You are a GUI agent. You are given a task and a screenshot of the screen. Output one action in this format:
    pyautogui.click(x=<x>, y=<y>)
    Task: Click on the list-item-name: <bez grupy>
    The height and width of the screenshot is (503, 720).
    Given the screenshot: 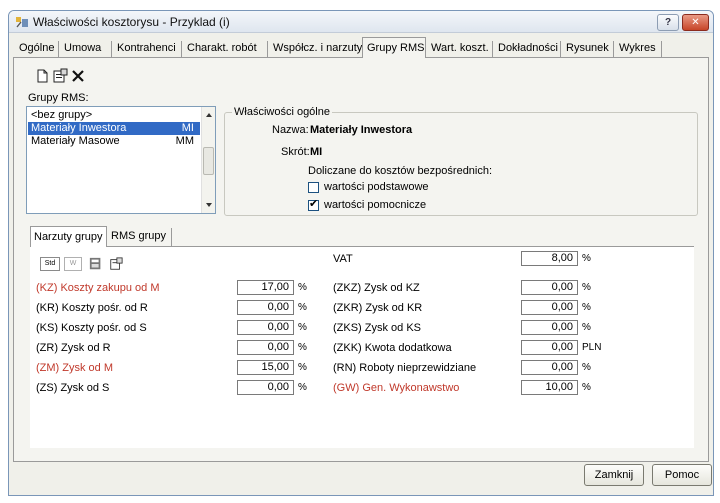 What is the action you would take?
    pyautogui.click(x=62, y=115)
    